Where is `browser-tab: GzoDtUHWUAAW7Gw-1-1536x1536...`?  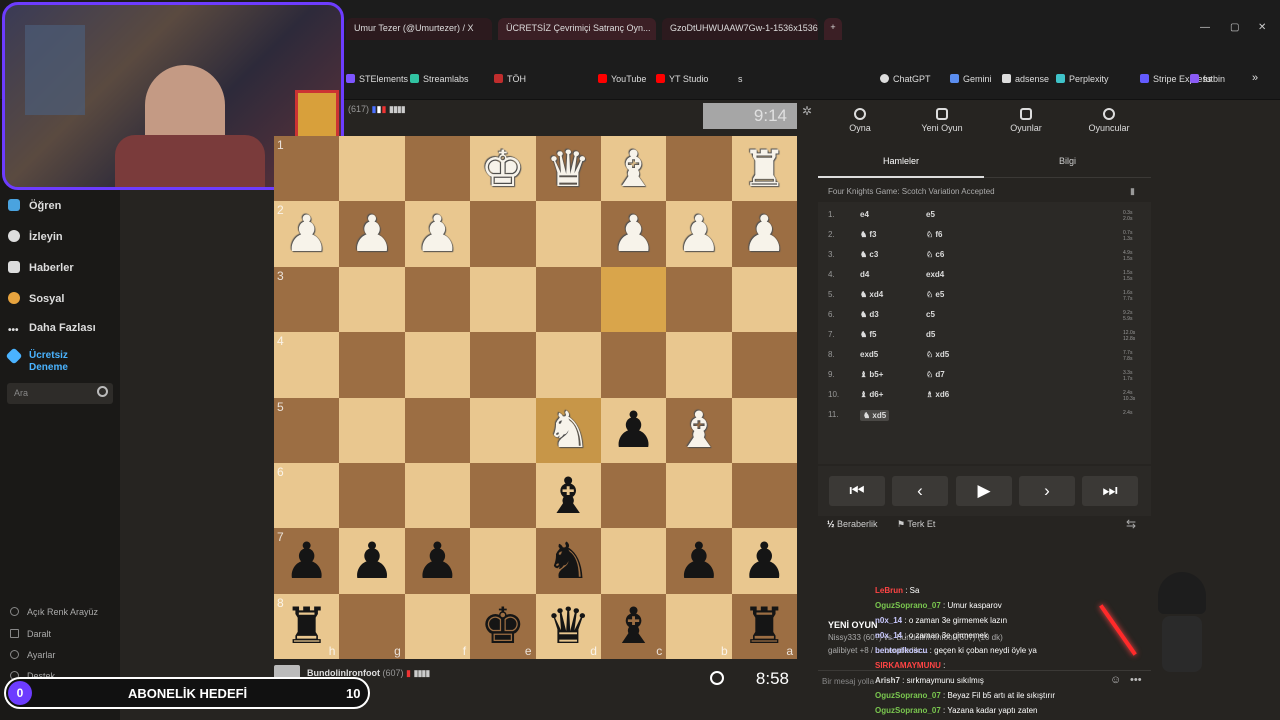 browser-tab: GzoDtUHWUAAW7Gw-1-1536x1536... is located at coordinates (740, 29).